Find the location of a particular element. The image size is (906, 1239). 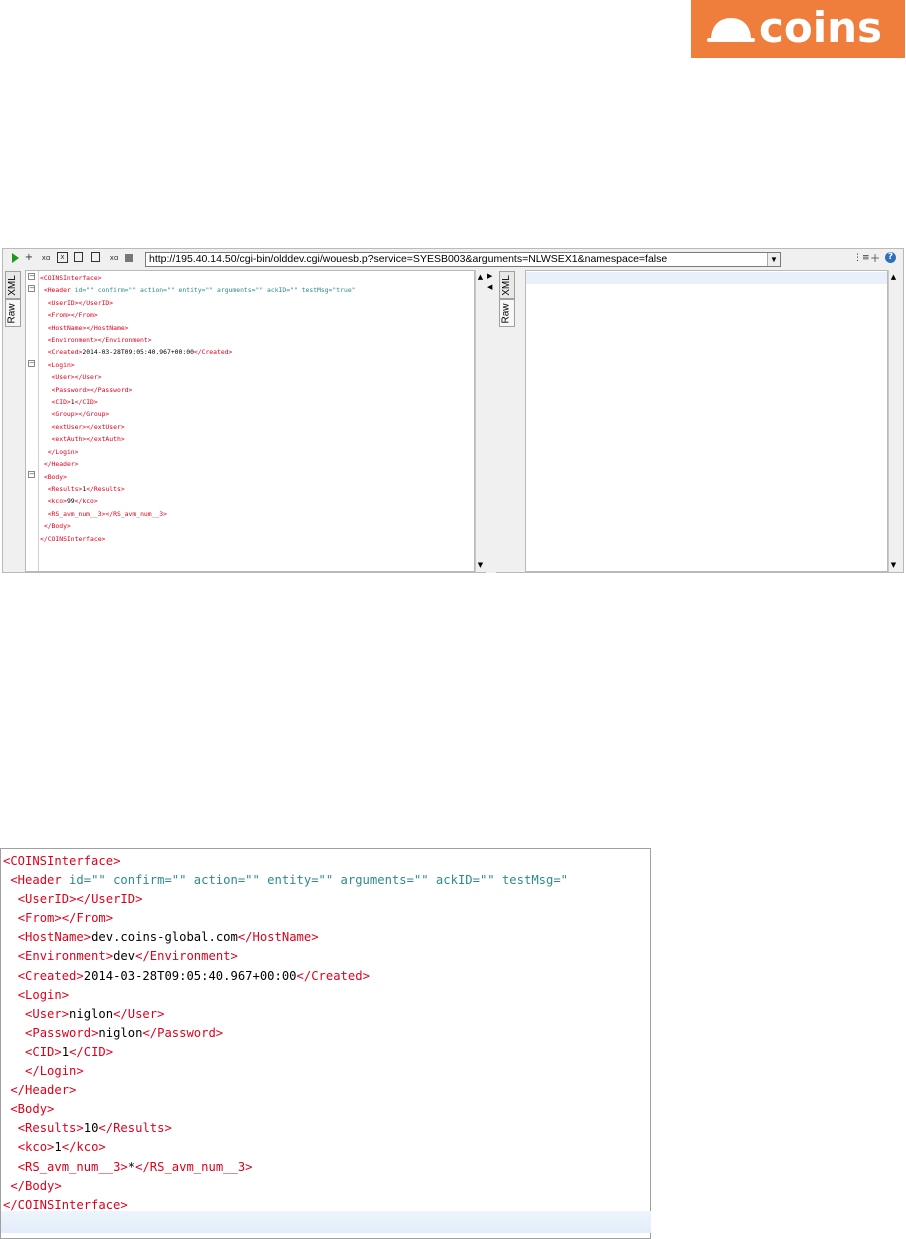

xml-text-value: niglon is located at coordinates (91, 1013).